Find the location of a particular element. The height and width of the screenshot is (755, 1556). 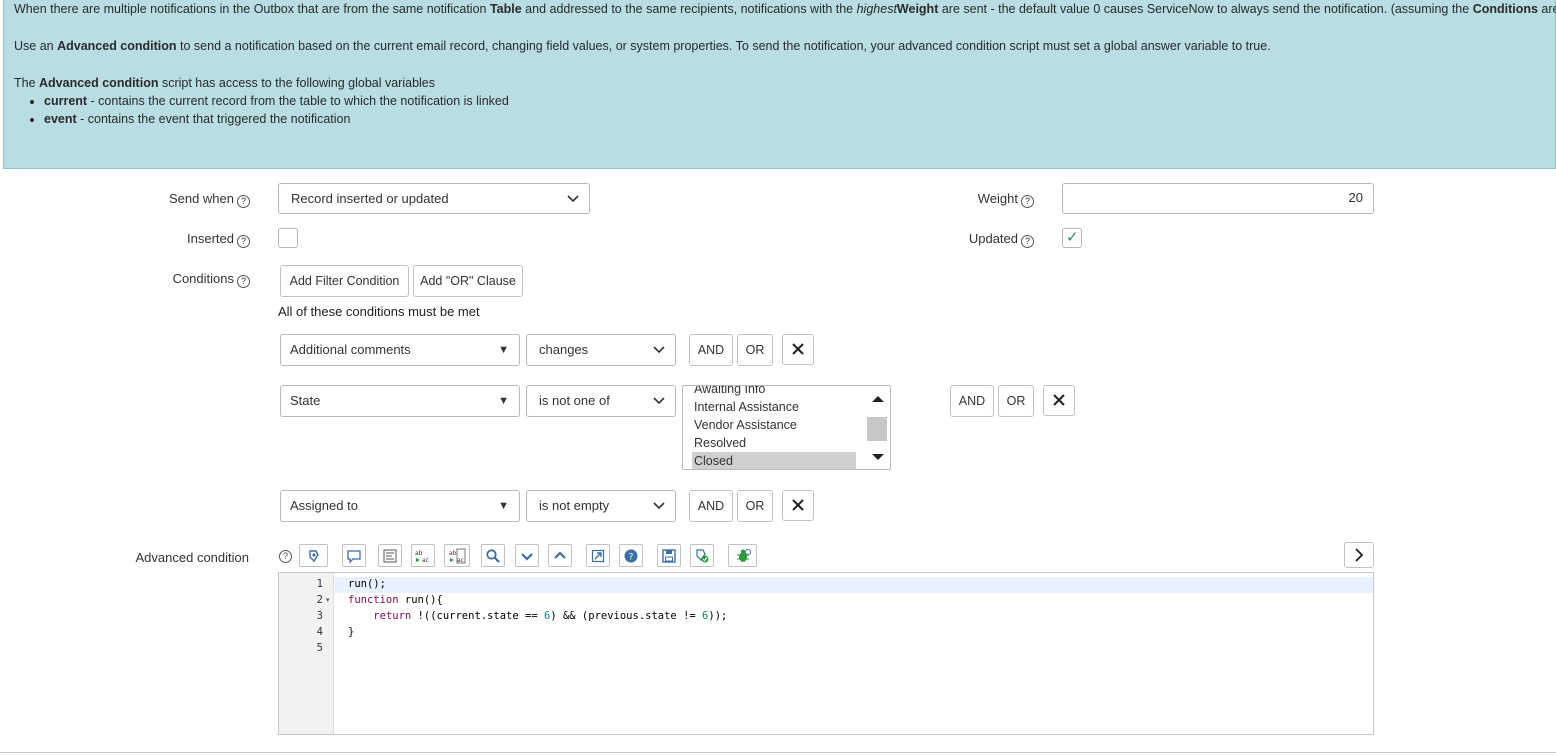

advanced-condition-label: Advanced condition is located at coordinates (192, 557).